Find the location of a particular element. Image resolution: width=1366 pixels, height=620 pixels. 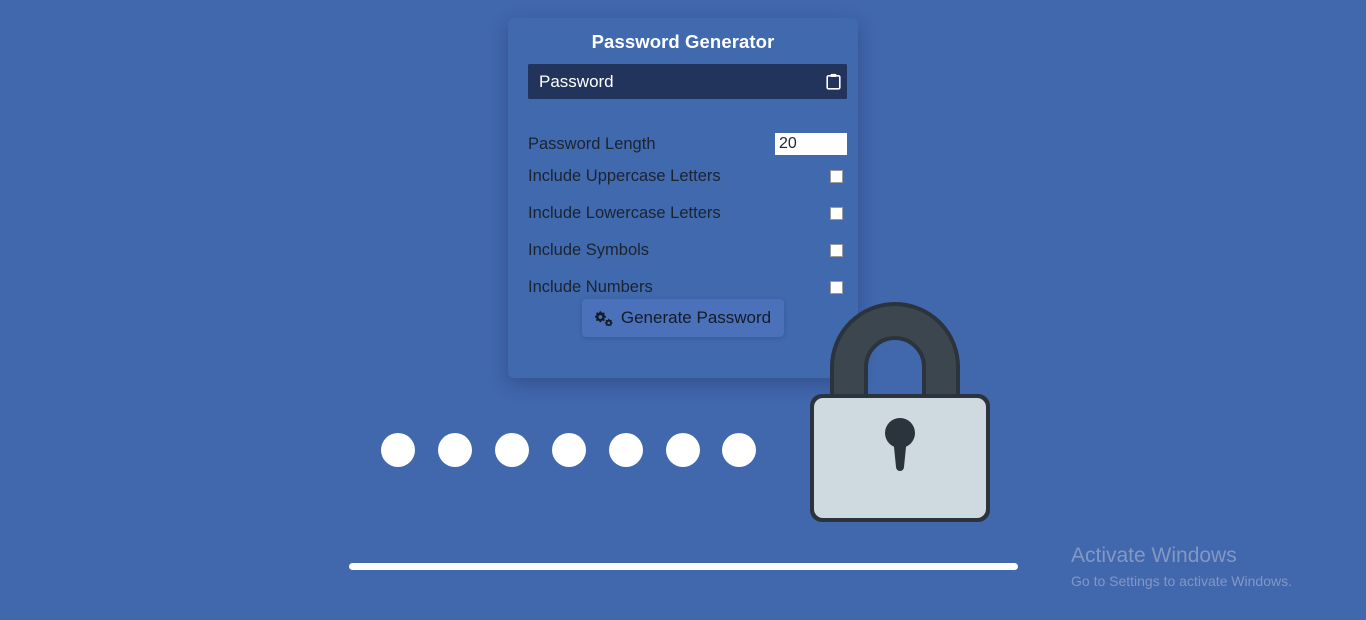

checkbox-include-uppercase is located at coordinates (836, 176).